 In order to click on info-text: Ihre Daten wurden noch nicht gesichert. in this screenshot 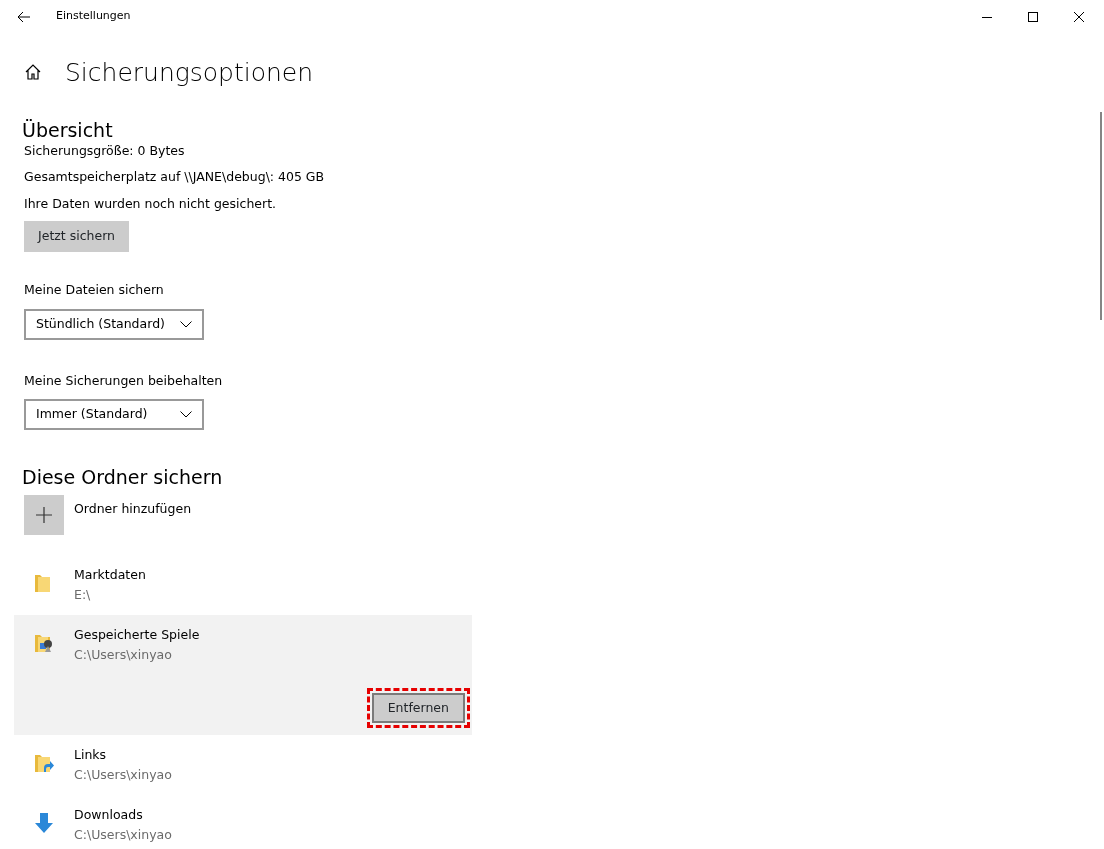, I will do `click(150, 204)`.